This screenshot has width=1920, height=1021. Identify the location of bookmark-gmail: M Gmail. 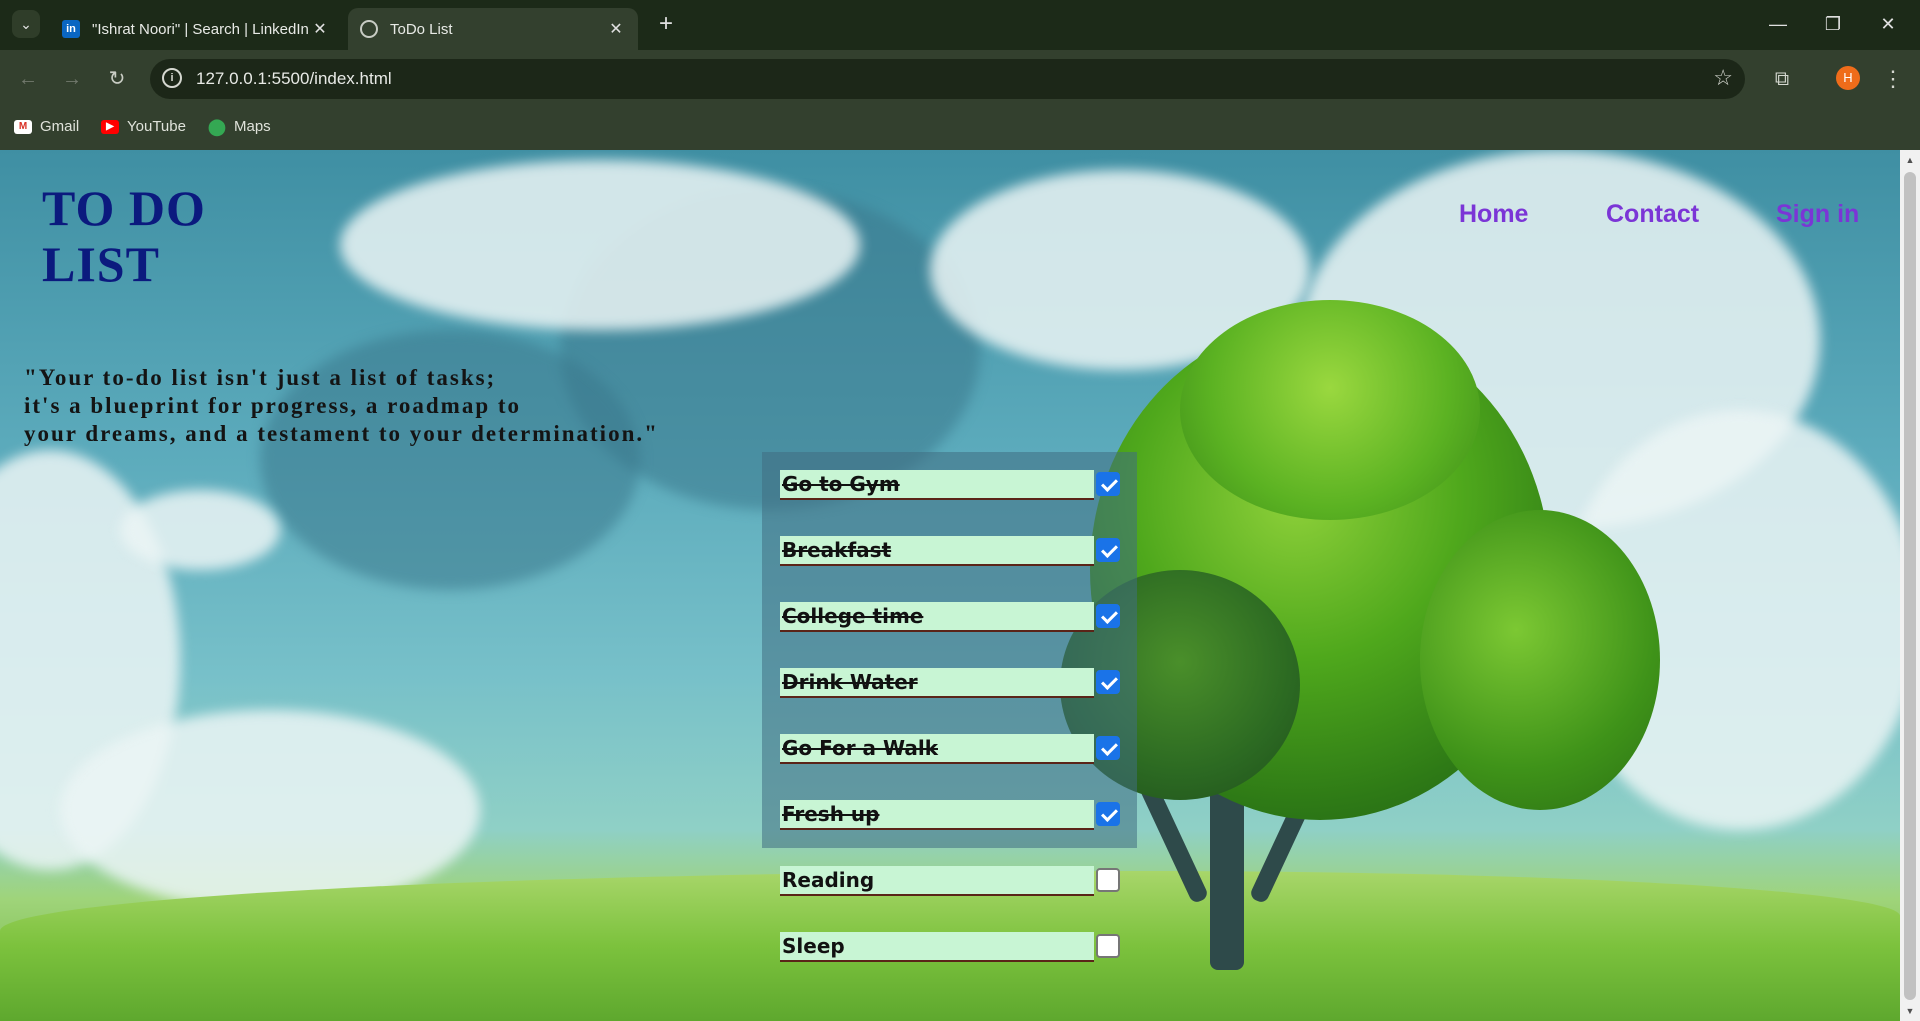
(46, 126).